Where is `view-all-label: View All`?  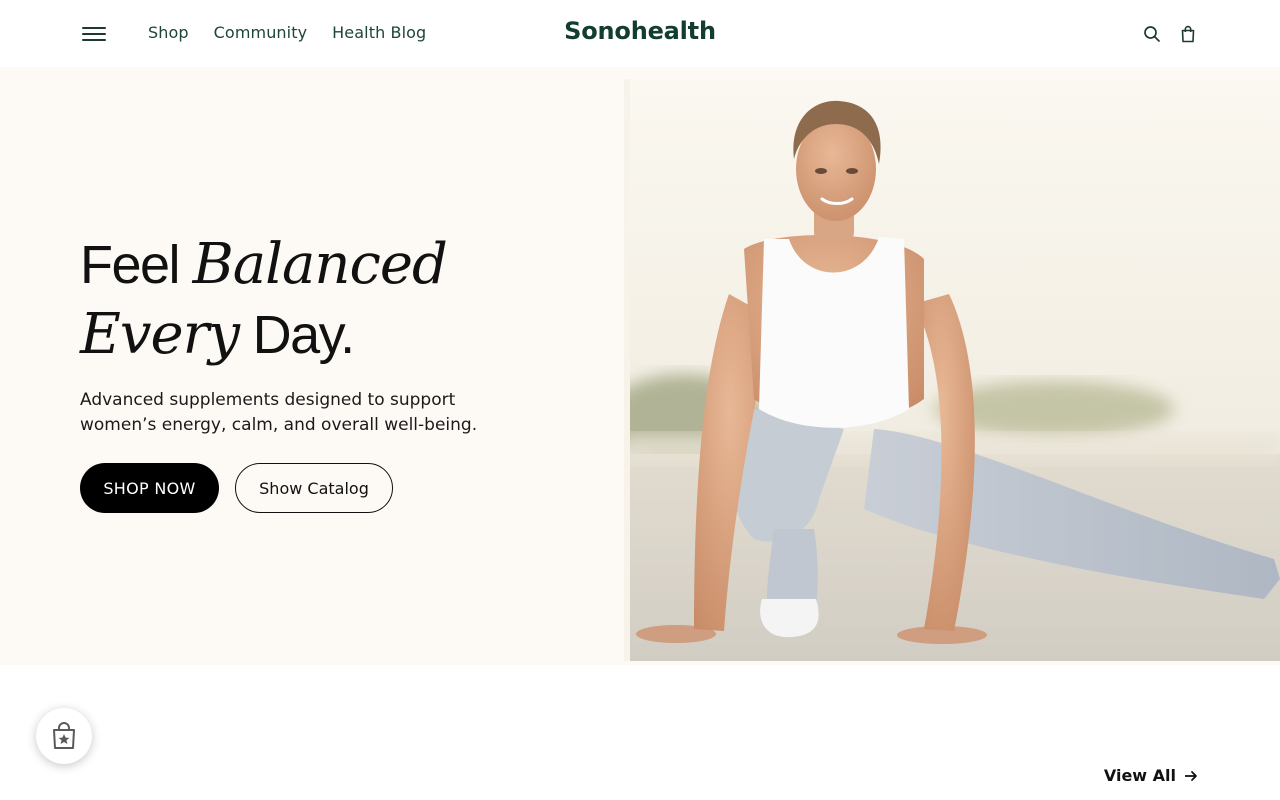 view-all-label: View All is located at coordinates (1139, 775).